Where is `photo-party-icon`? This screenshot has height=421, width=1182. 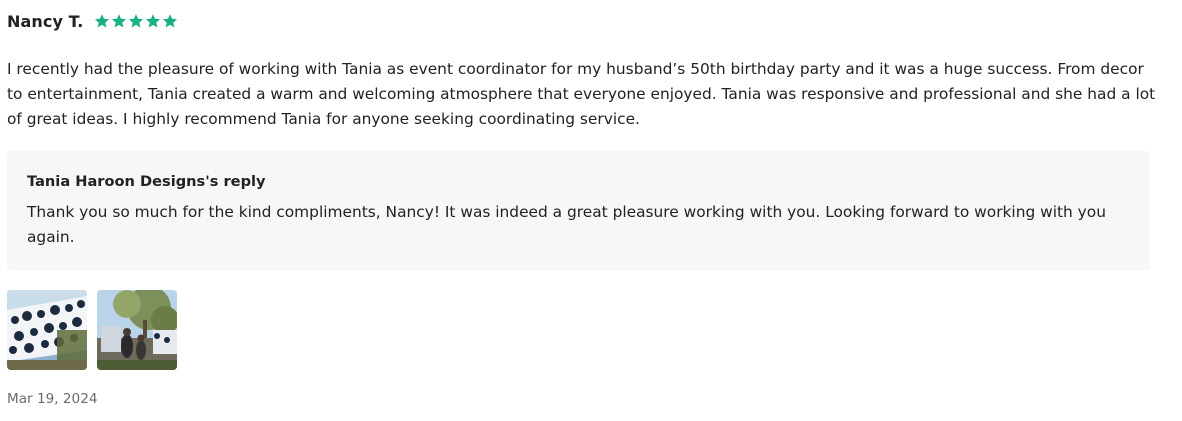 photo-party-icon is located at coordinates (137, 330).